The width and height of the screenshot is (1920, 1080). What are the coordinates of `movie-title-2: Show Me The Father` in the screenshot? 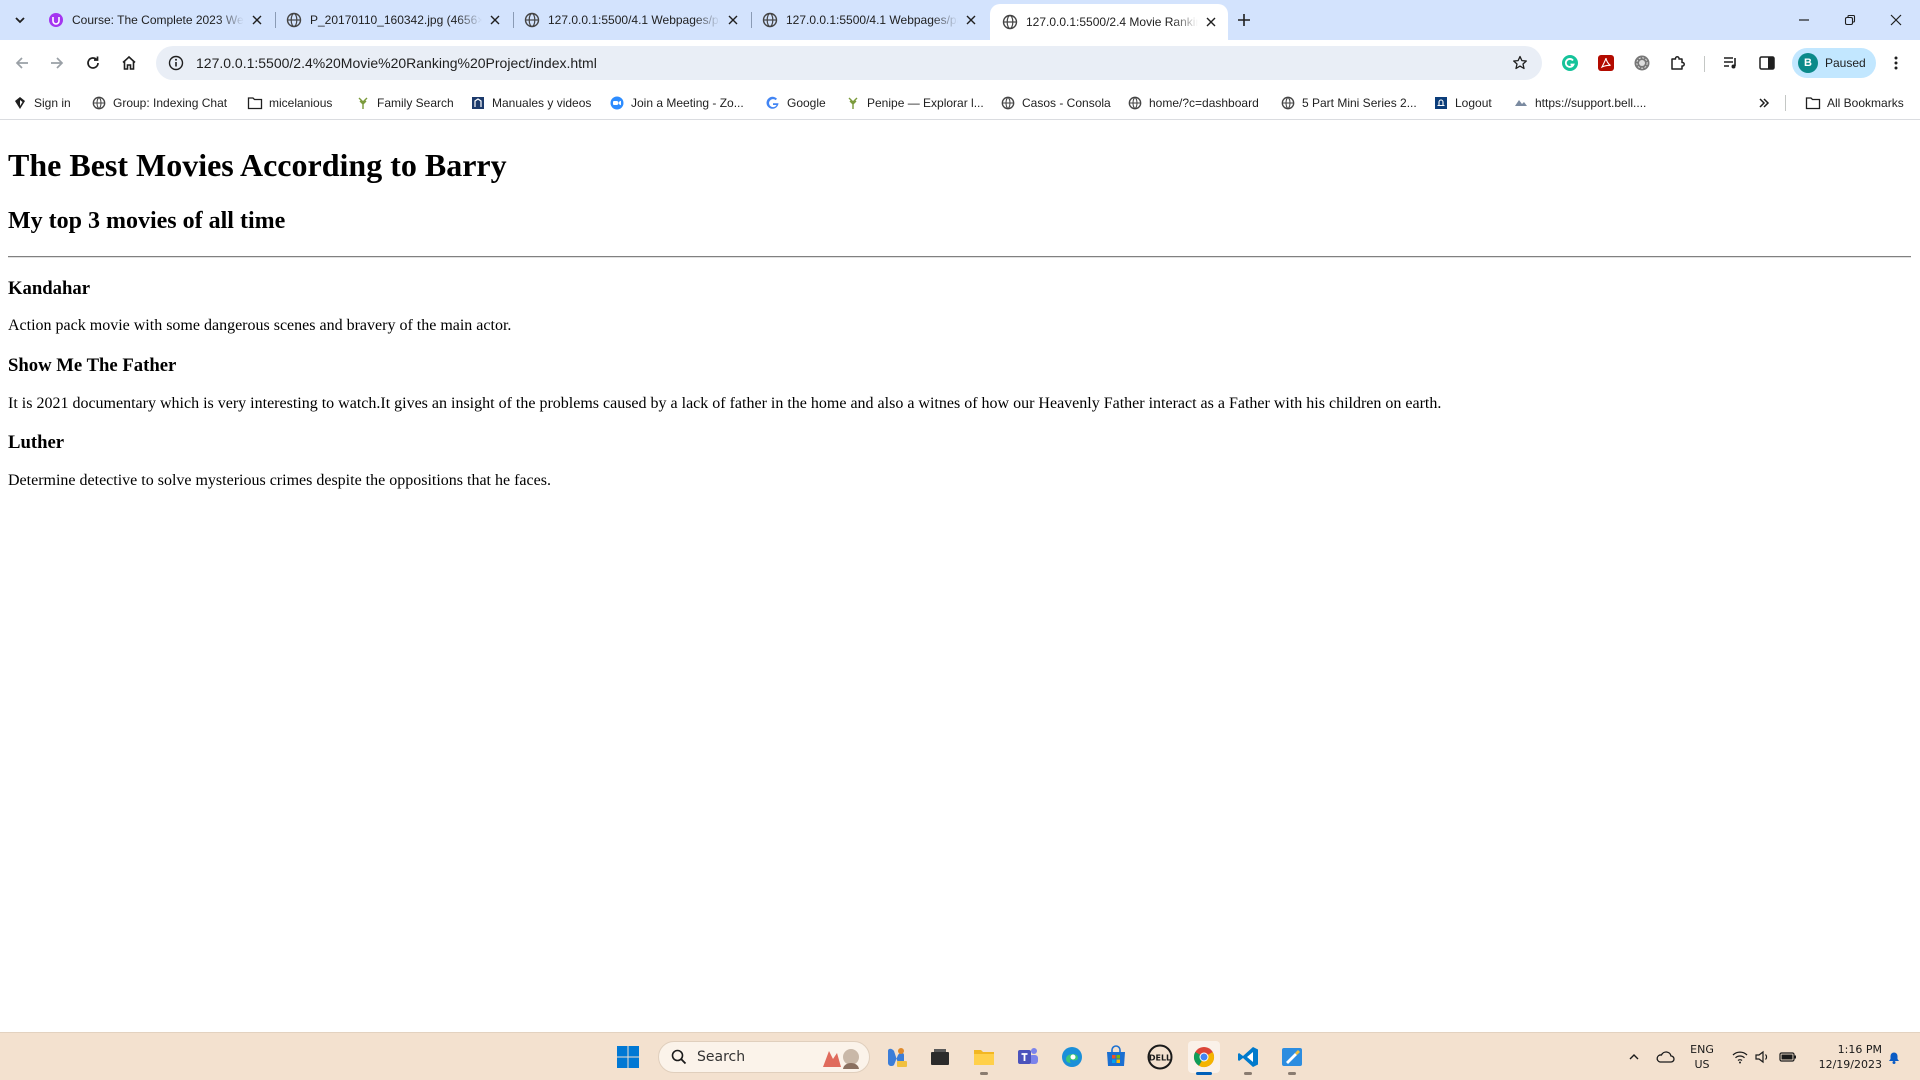 It's located at (92, 365).